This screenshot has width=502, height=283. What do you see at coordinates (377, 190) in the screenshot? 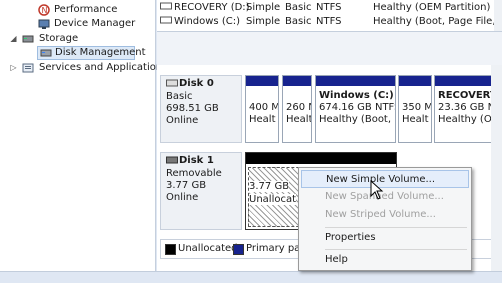
I see `mouse-cursor-icon` at bounding box center [377, 190].